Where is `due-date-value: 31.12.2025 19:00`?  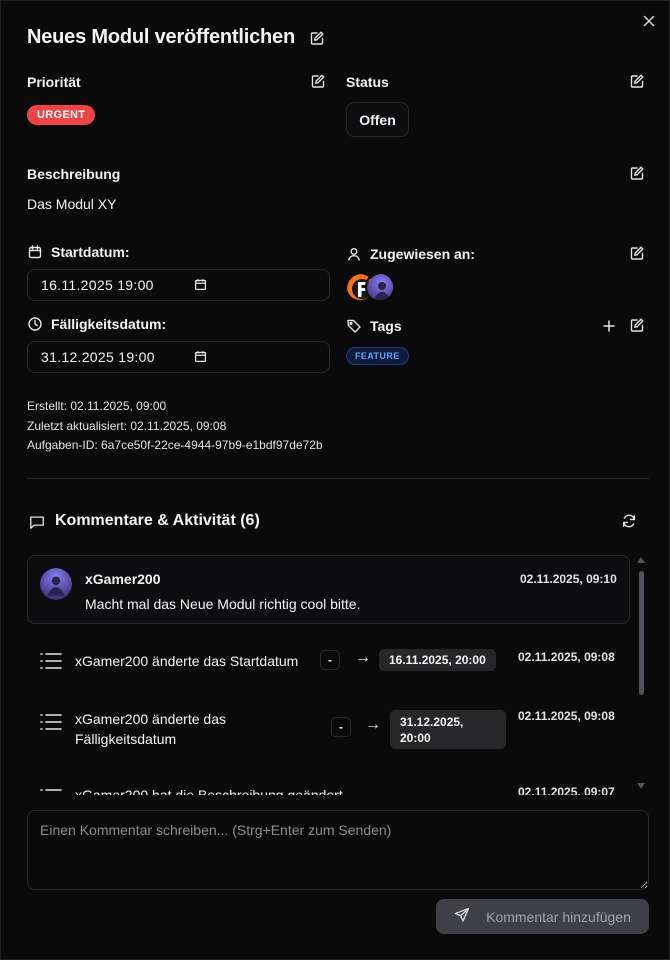
due-date-value: 31.12.2025 19:00 is located at coordinates (98, 357).